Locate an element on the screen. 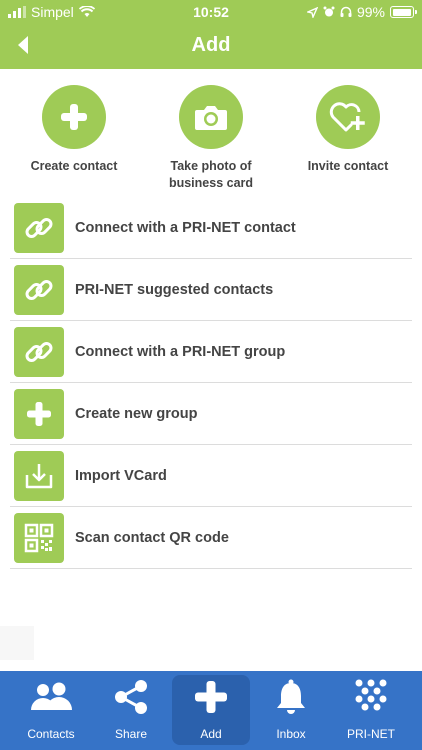 The image size is (422, 750). tab-pri-net-label: PRI-NET is located at coordinates (371, 734).